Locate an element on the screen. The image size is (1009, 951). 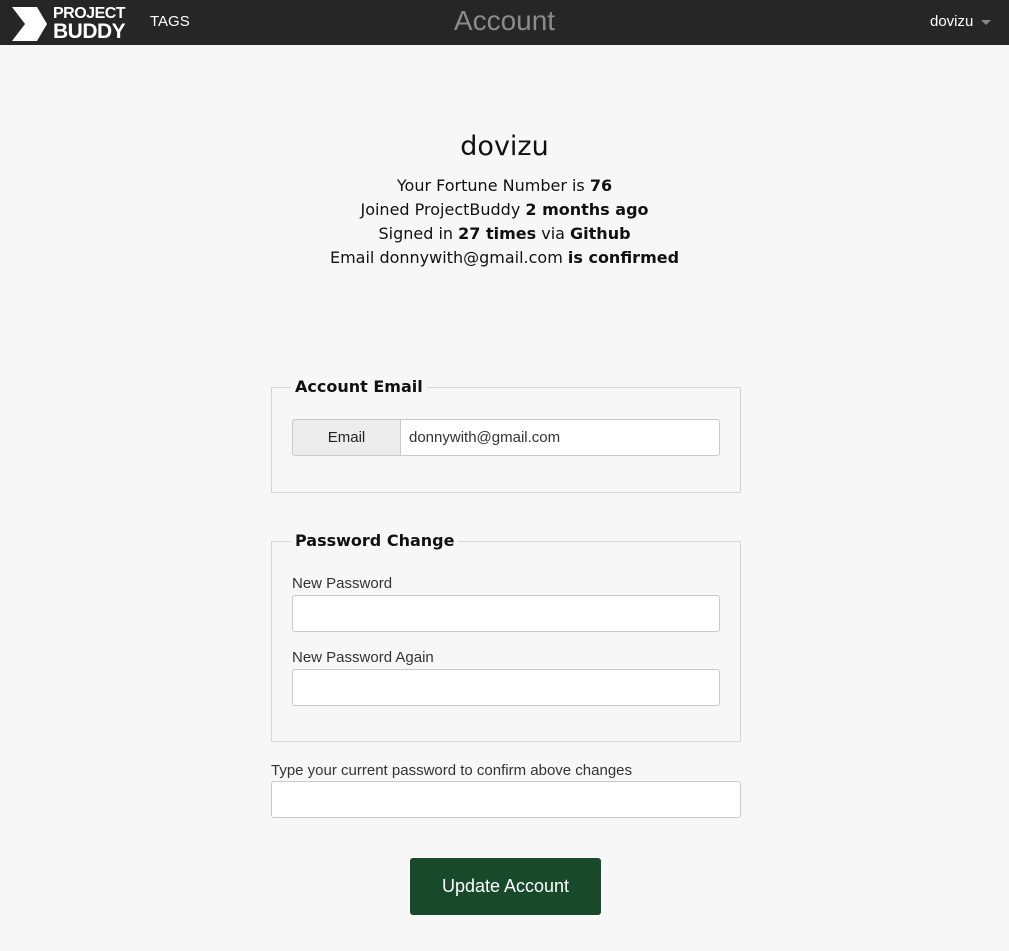
email-status: is confirmed is located at coordinates (623, 257).